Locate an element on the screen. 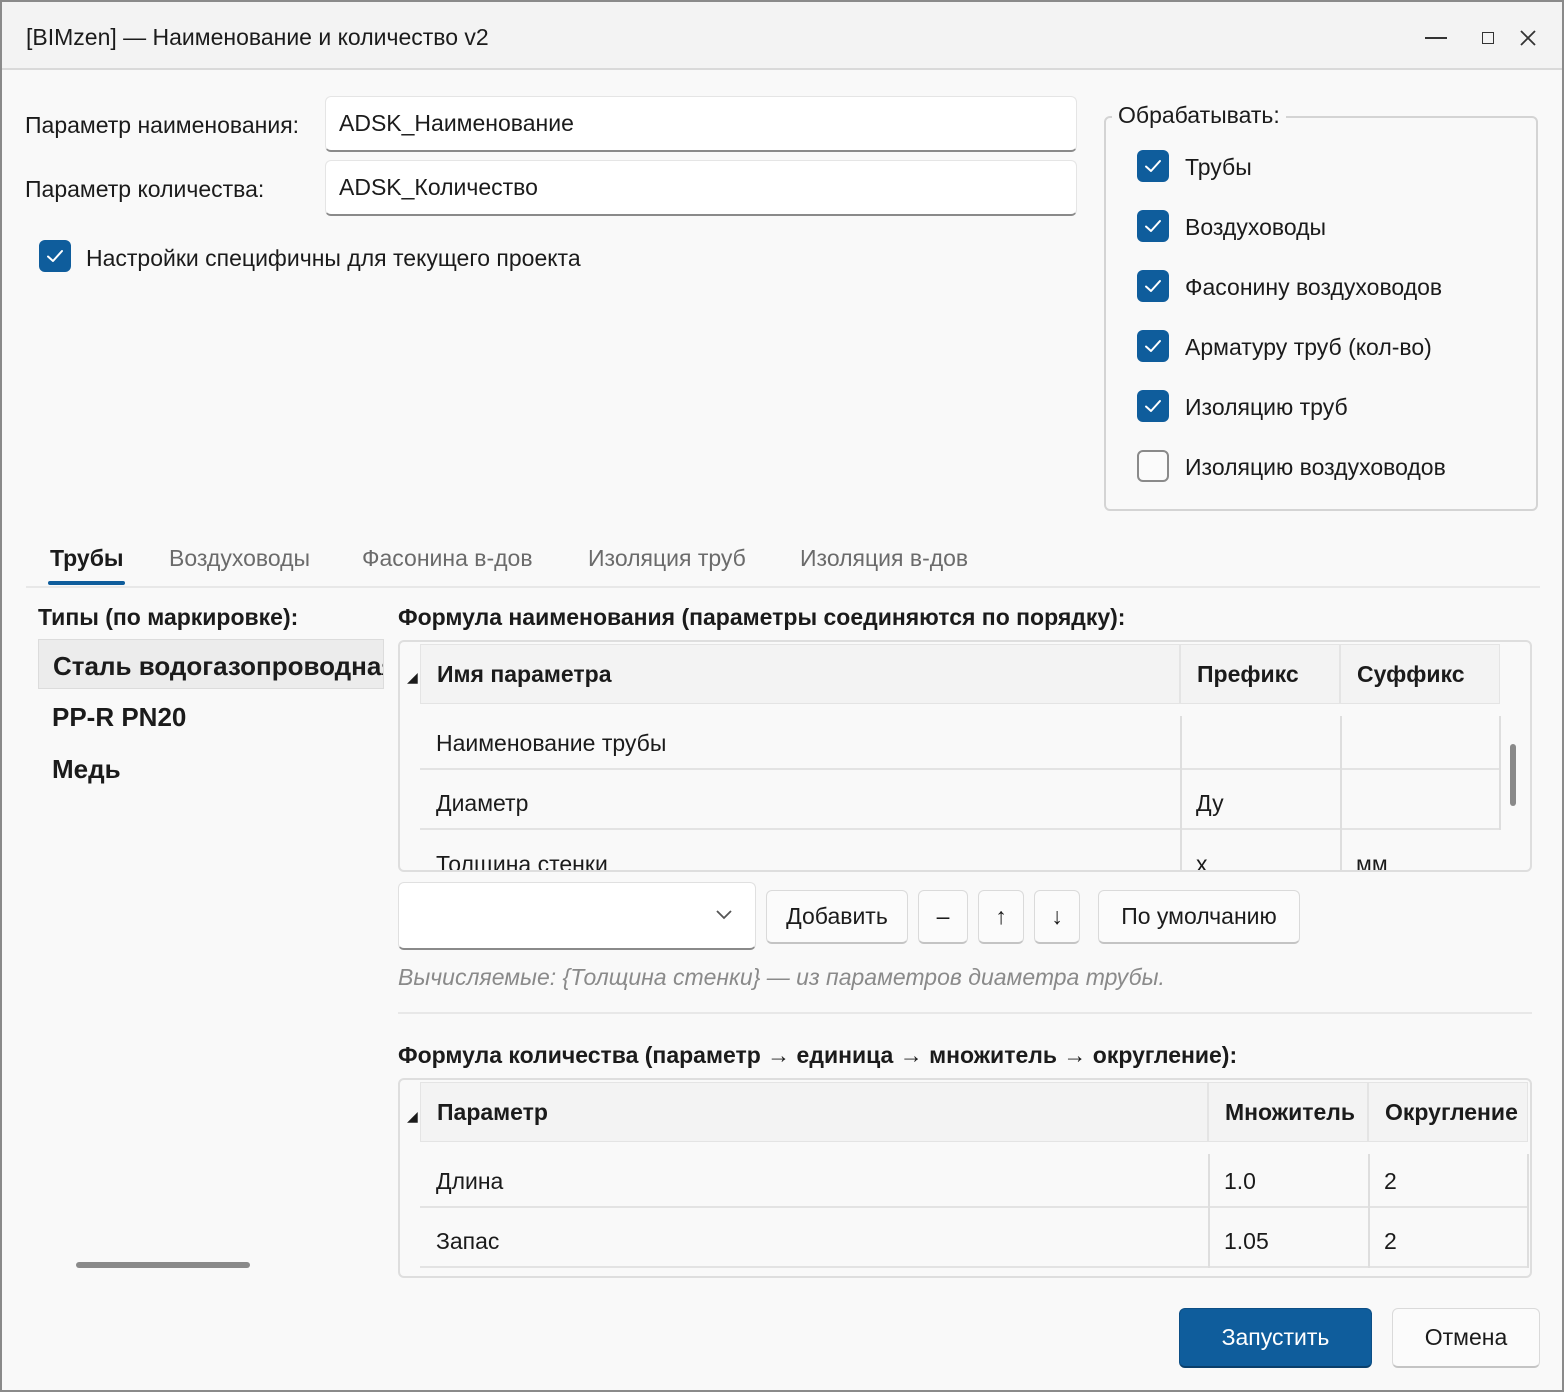  process-checkbox-duct-fittings is located at coordinates (1153, 286).